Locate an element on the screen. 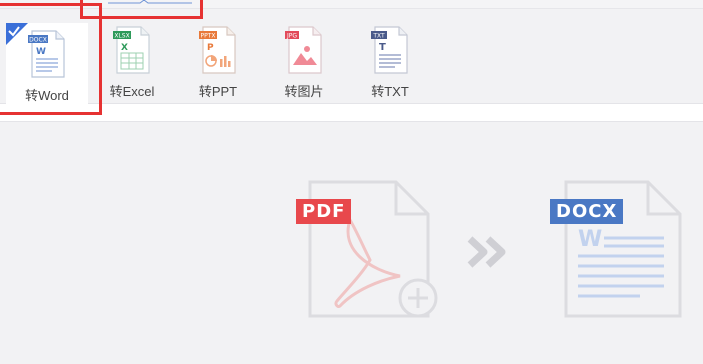  docx-file-icon: DOCX W is located at coordinates (46, 54).